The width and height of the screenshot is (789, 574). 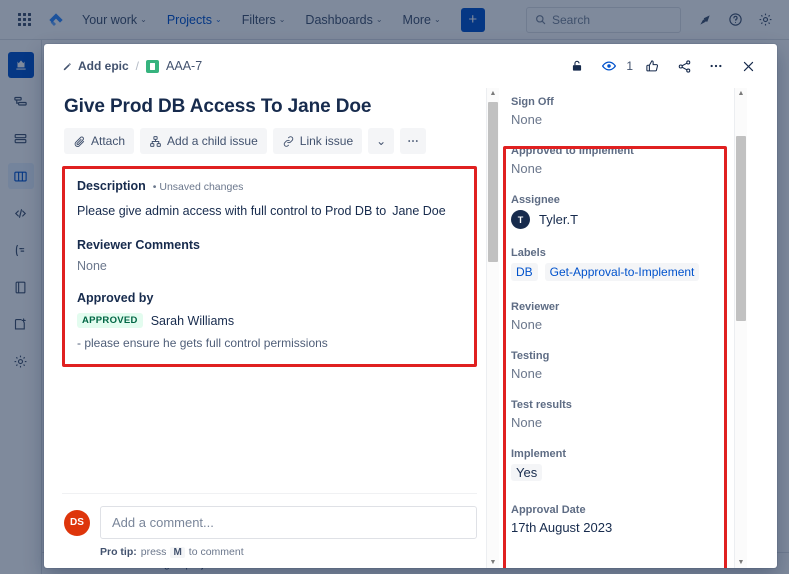 What do you see at coordinates (541, 405) in the screenshot?
I see `field-label: Test results` at bounding box center [541, 405].